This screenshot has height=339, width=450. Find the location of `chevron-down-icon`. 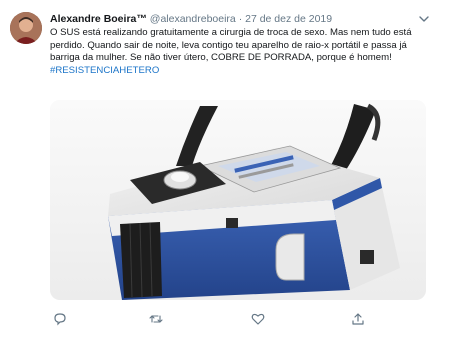

chevron-down-icon is located at coordinates (424, 18).